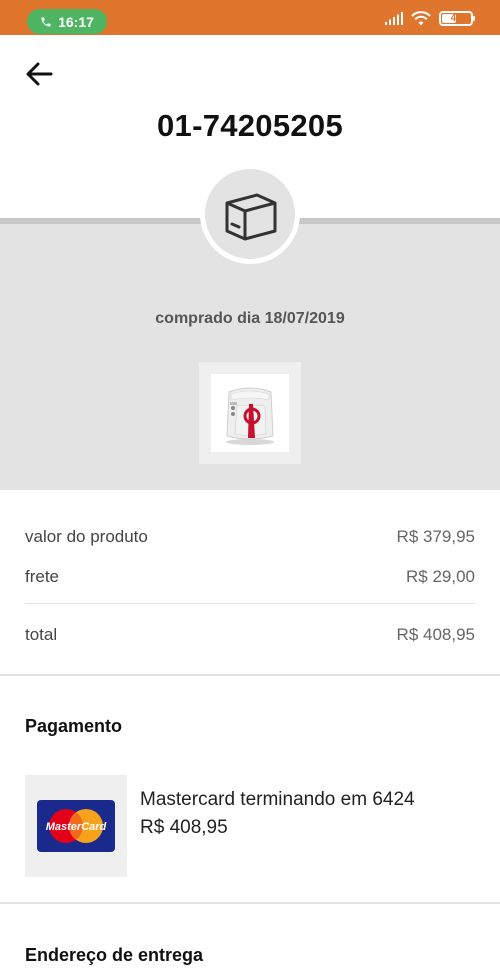 The width and height of the screenshot is (500, 977). I want to click on order-status-icon-badge, so click(250, 214).